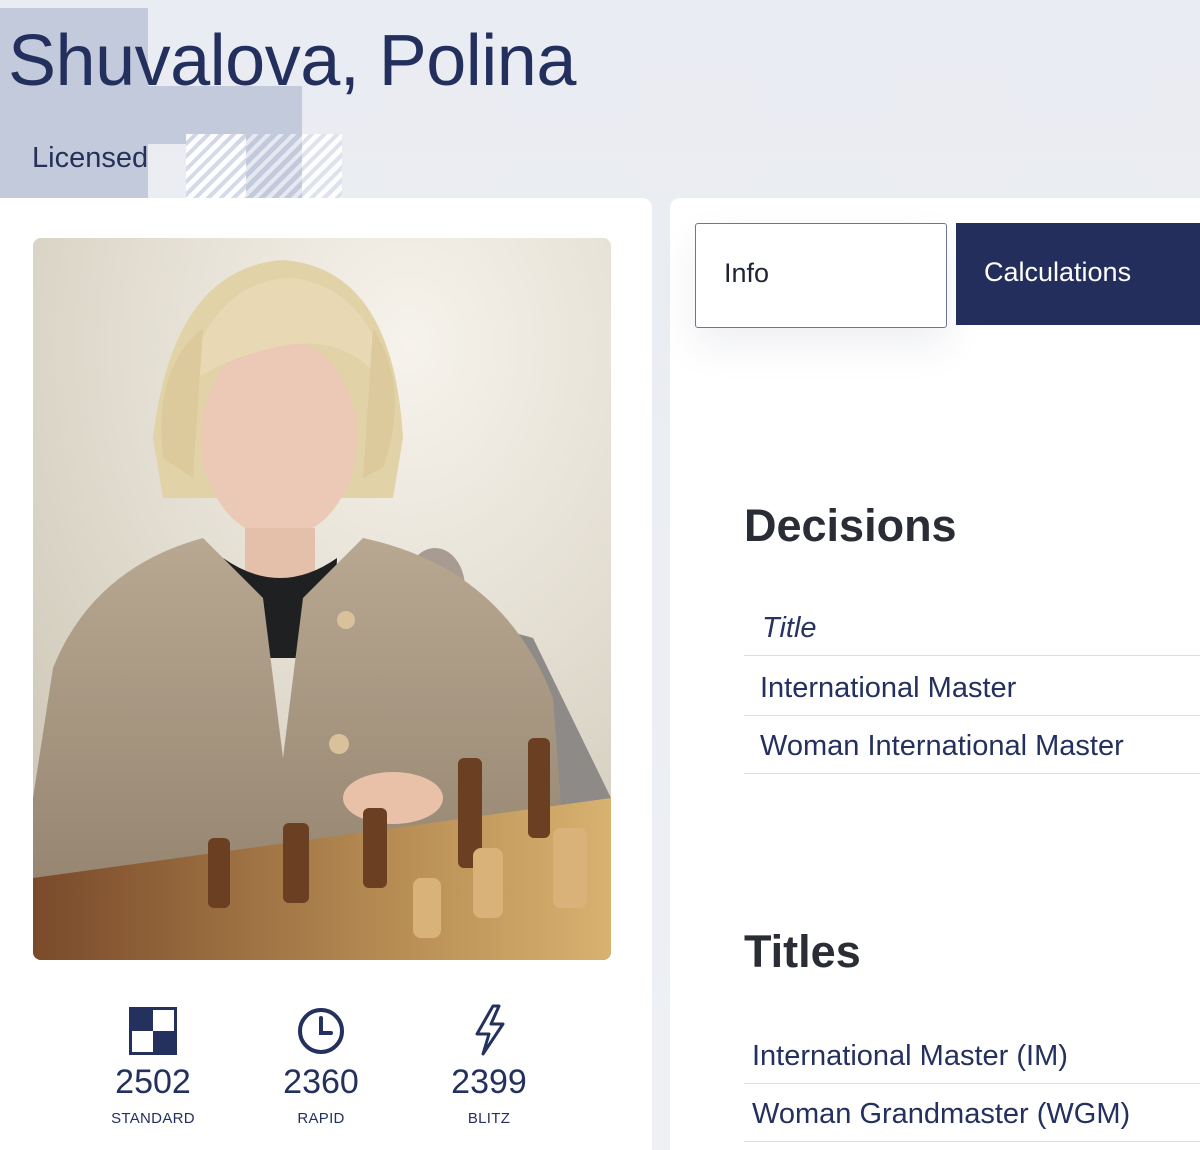 The width and height of the screenshot is (1200, 1150). Describe the element at coordinates (821, 275) in the screenshot. I see `tab-info: Info` at that location.